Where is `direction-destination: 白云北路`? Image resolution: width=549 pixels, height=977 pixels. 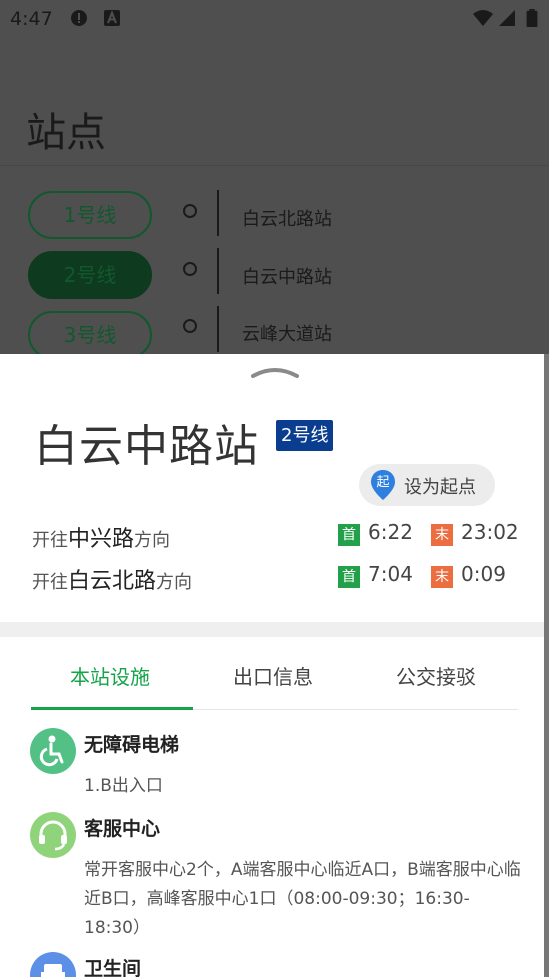
direction-destination: 白云北路 is located at coordinates (112, 581).